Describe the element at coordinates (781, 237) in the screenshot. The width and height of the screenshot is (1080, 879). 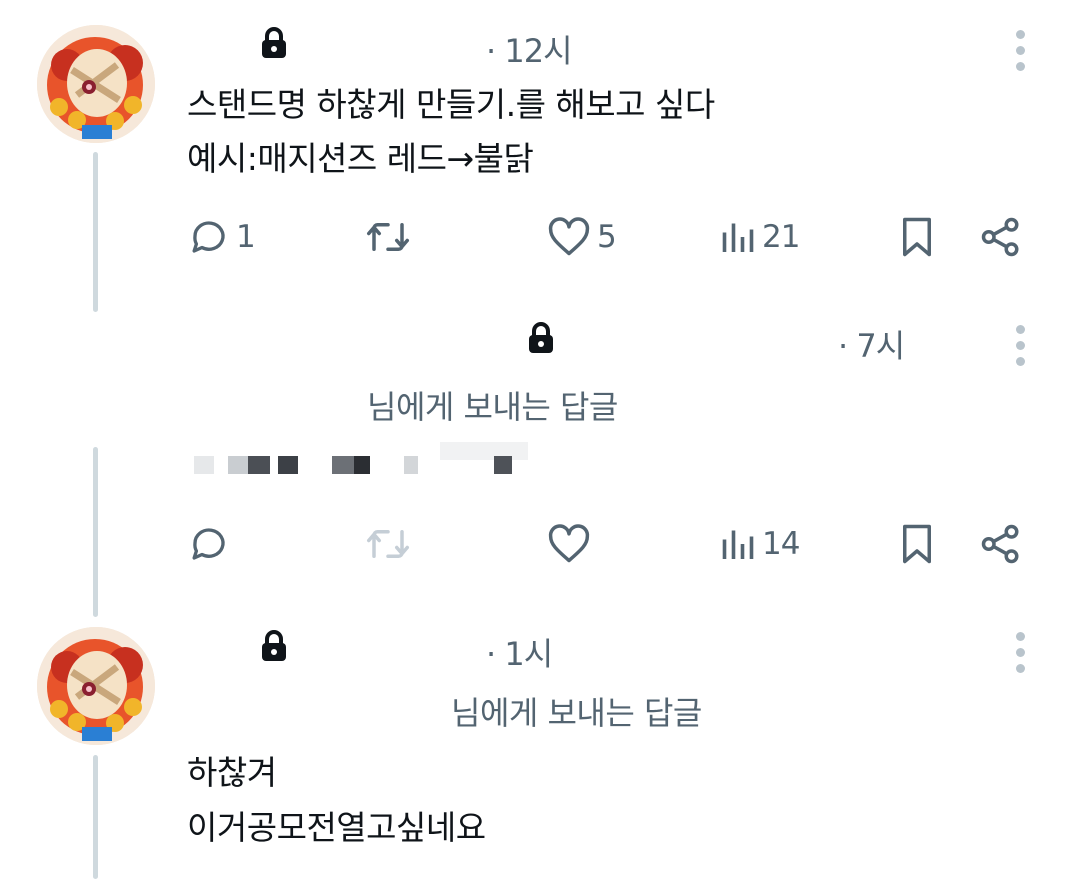
I see `view-count: 21` at that location.